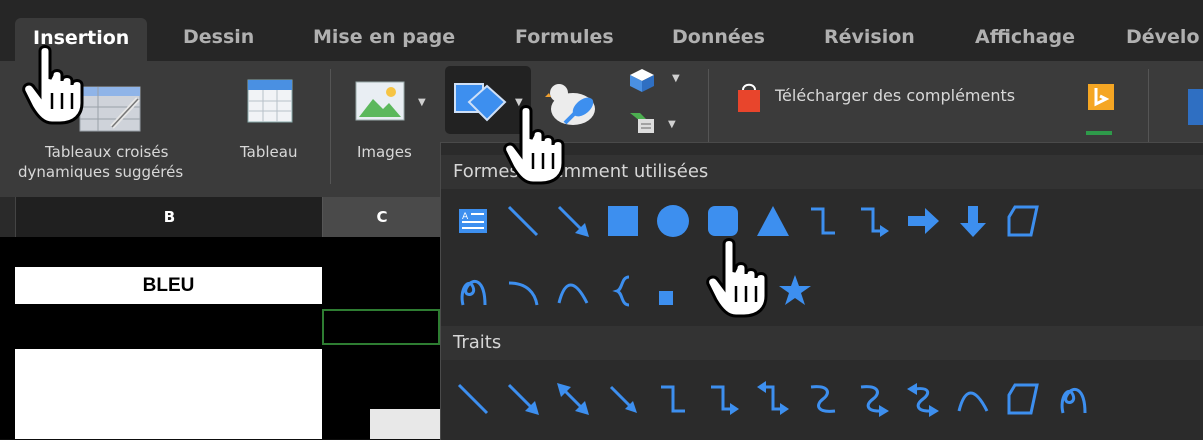  I want to click on cell-bleu: BLEU, so click(168, 285).